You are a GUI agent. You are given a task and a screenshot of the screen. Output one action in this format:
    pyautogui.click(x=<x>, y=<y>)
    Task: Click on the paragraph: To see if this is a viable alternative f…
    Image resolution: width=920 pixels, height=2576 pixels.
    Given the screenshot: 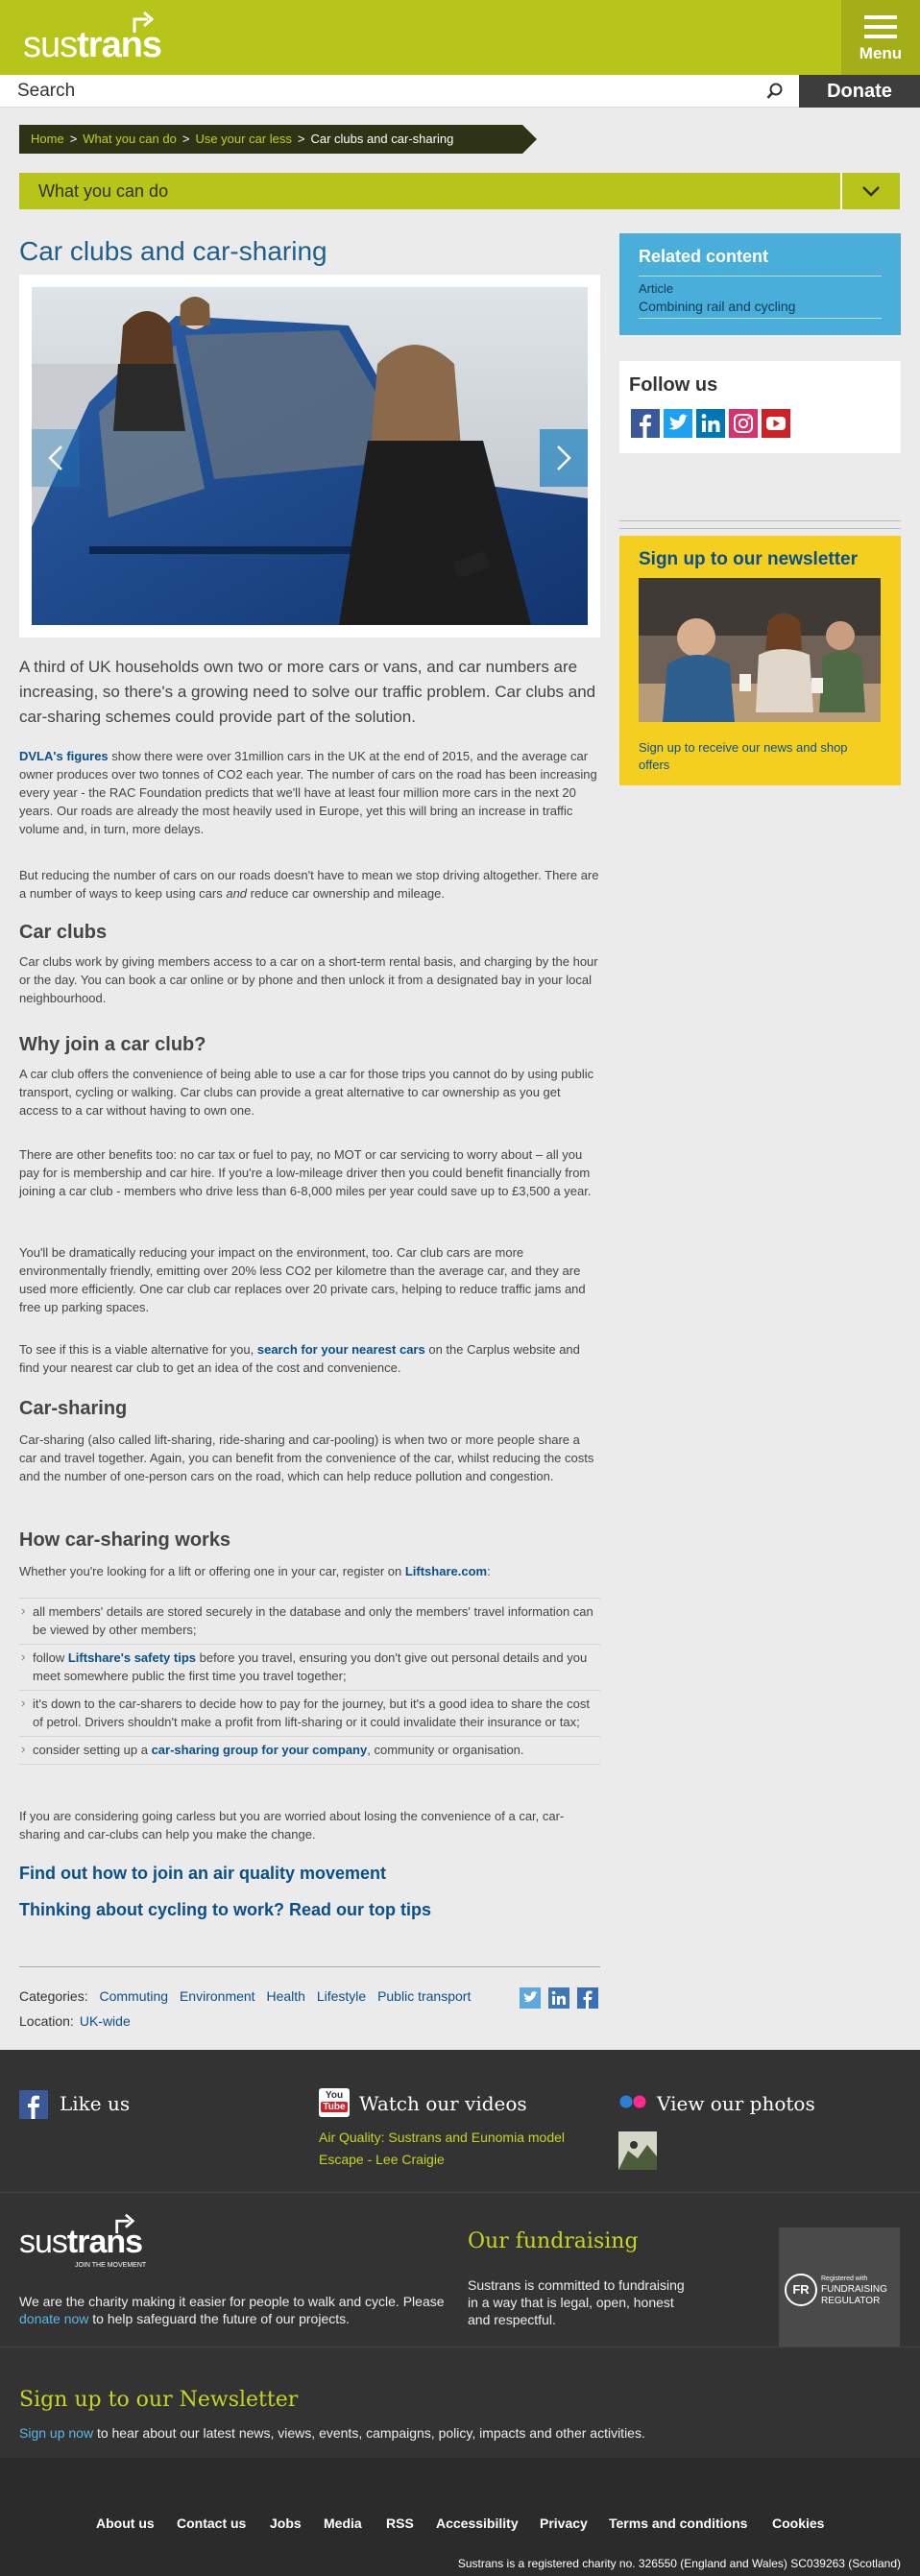 What is the action you would take?
    pyautogui.click(x=299, y=1358)
    